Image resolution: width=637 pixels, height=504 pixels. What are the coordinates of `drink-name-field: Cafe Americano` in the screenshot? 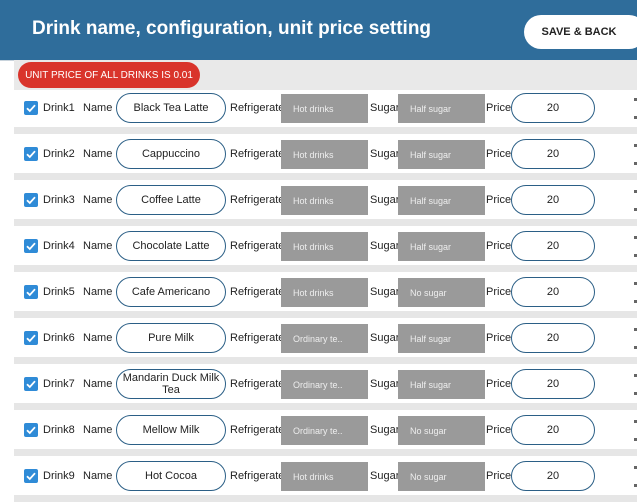 It's located at (171, 292).